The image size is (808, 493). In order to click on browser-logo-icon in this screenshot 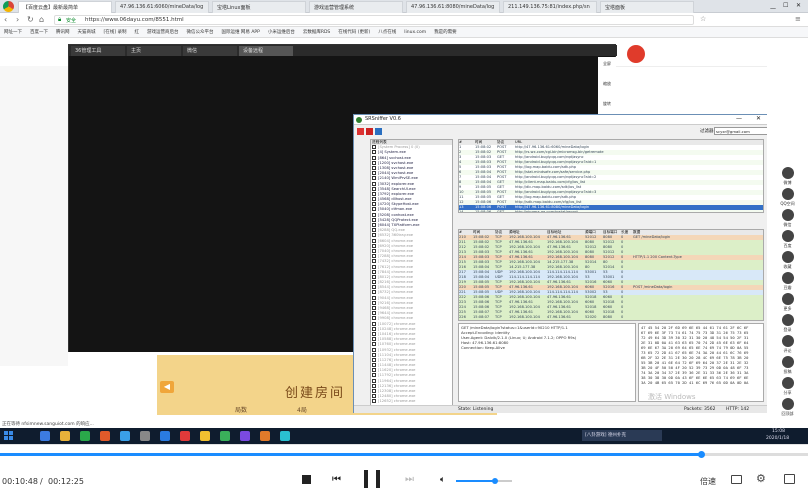, I will do `click(8, 6)`.